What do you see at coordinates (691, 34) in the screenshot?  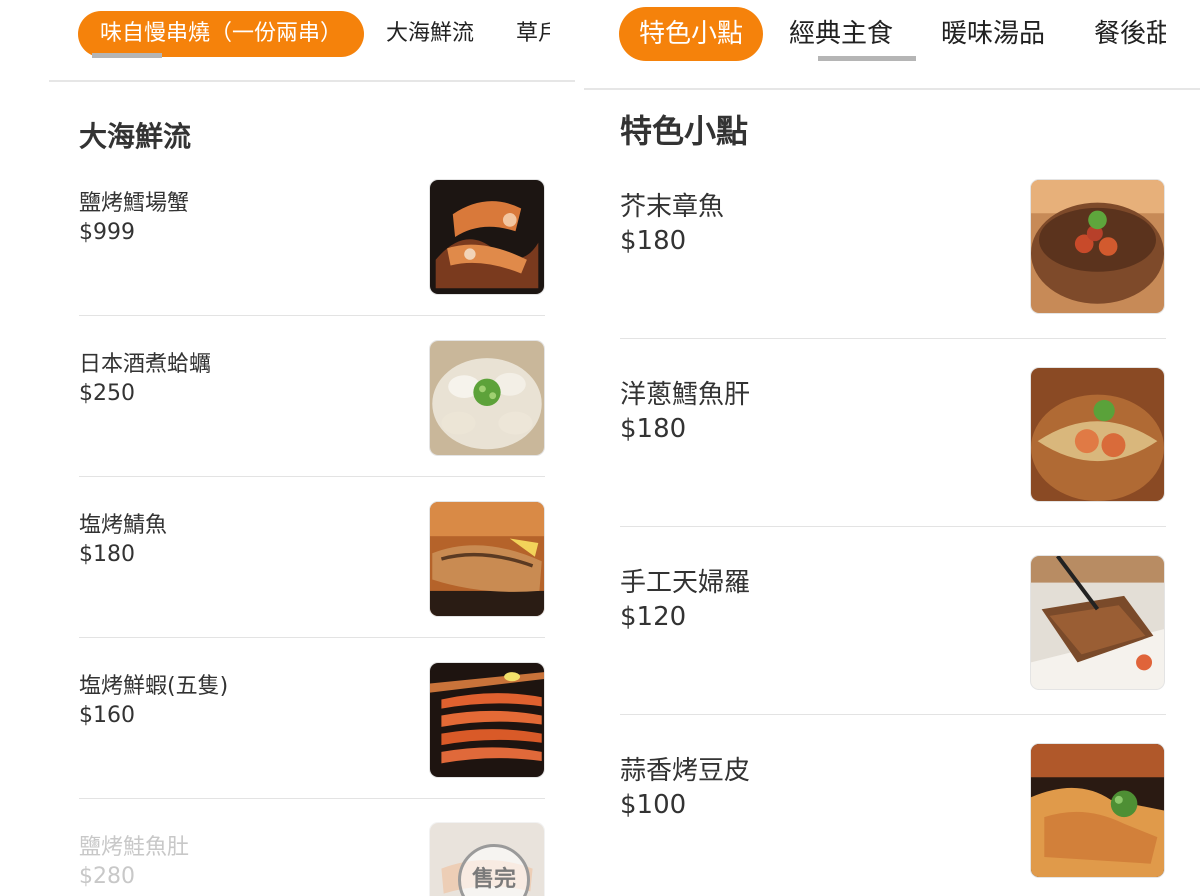 I see `tab-specialty-snacks: 特色小點` at bounding box center [691, 34].